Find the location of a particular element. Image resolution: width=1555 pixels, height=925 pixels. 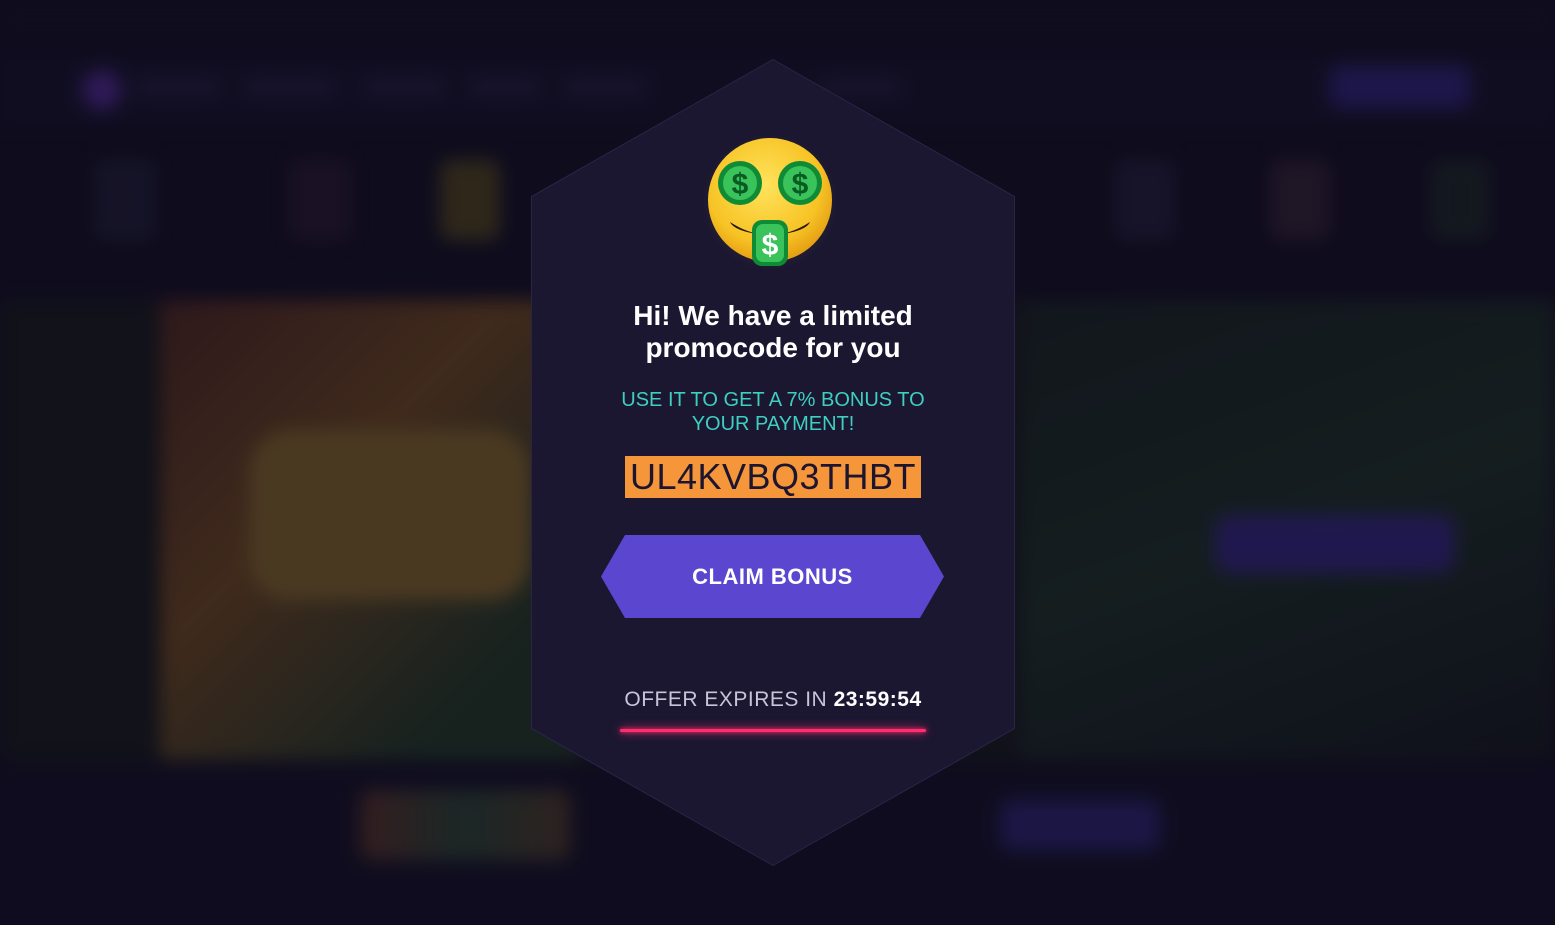

expires-timer: 23:59:54 is located at coordinates (877, 699).